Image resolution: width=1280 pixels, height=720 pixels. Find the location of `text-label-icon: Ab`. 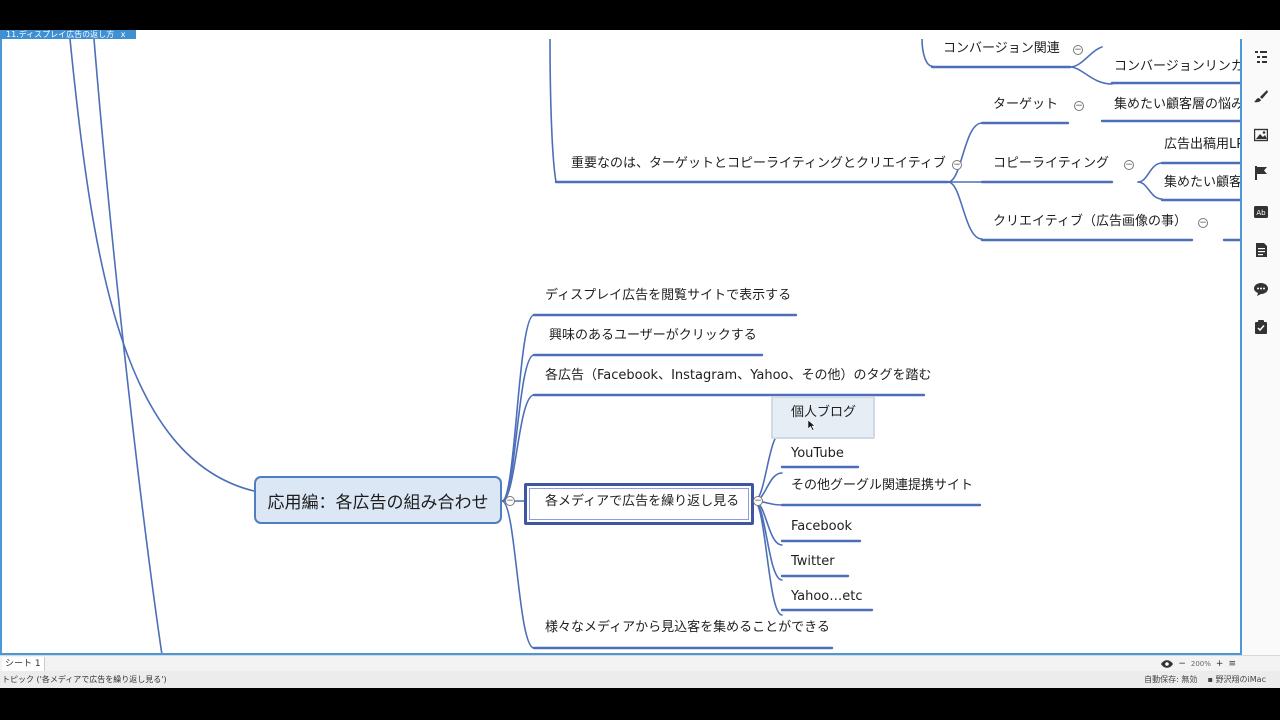

text-label-icon: Ab is located at coordinates (1261, 212).